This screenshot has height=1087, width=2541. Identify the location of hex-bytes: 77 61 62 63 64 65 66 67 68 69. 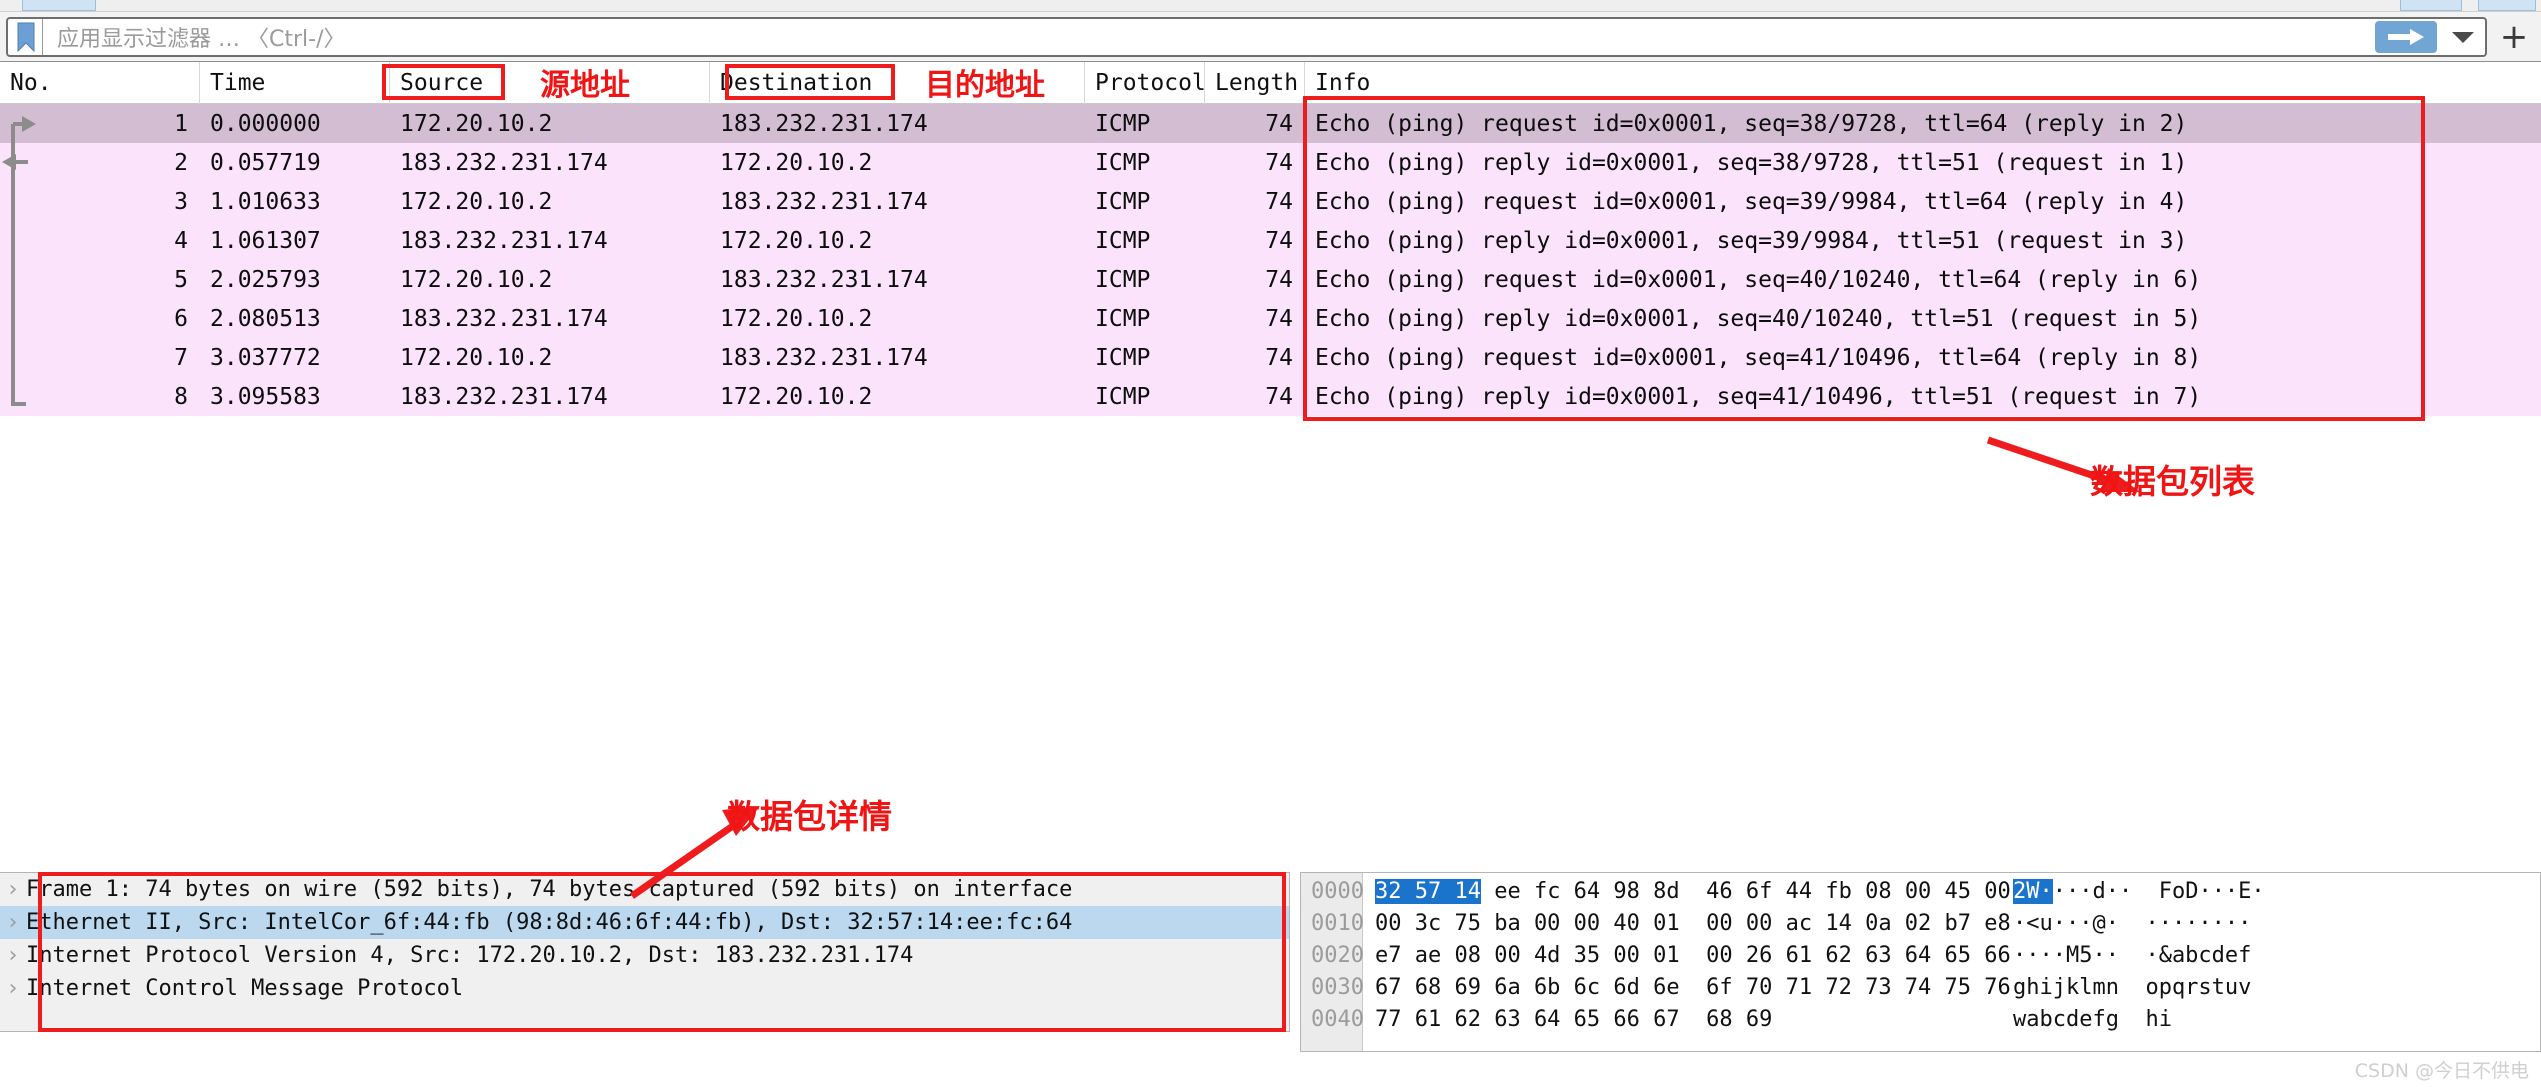
(1688, 1019).